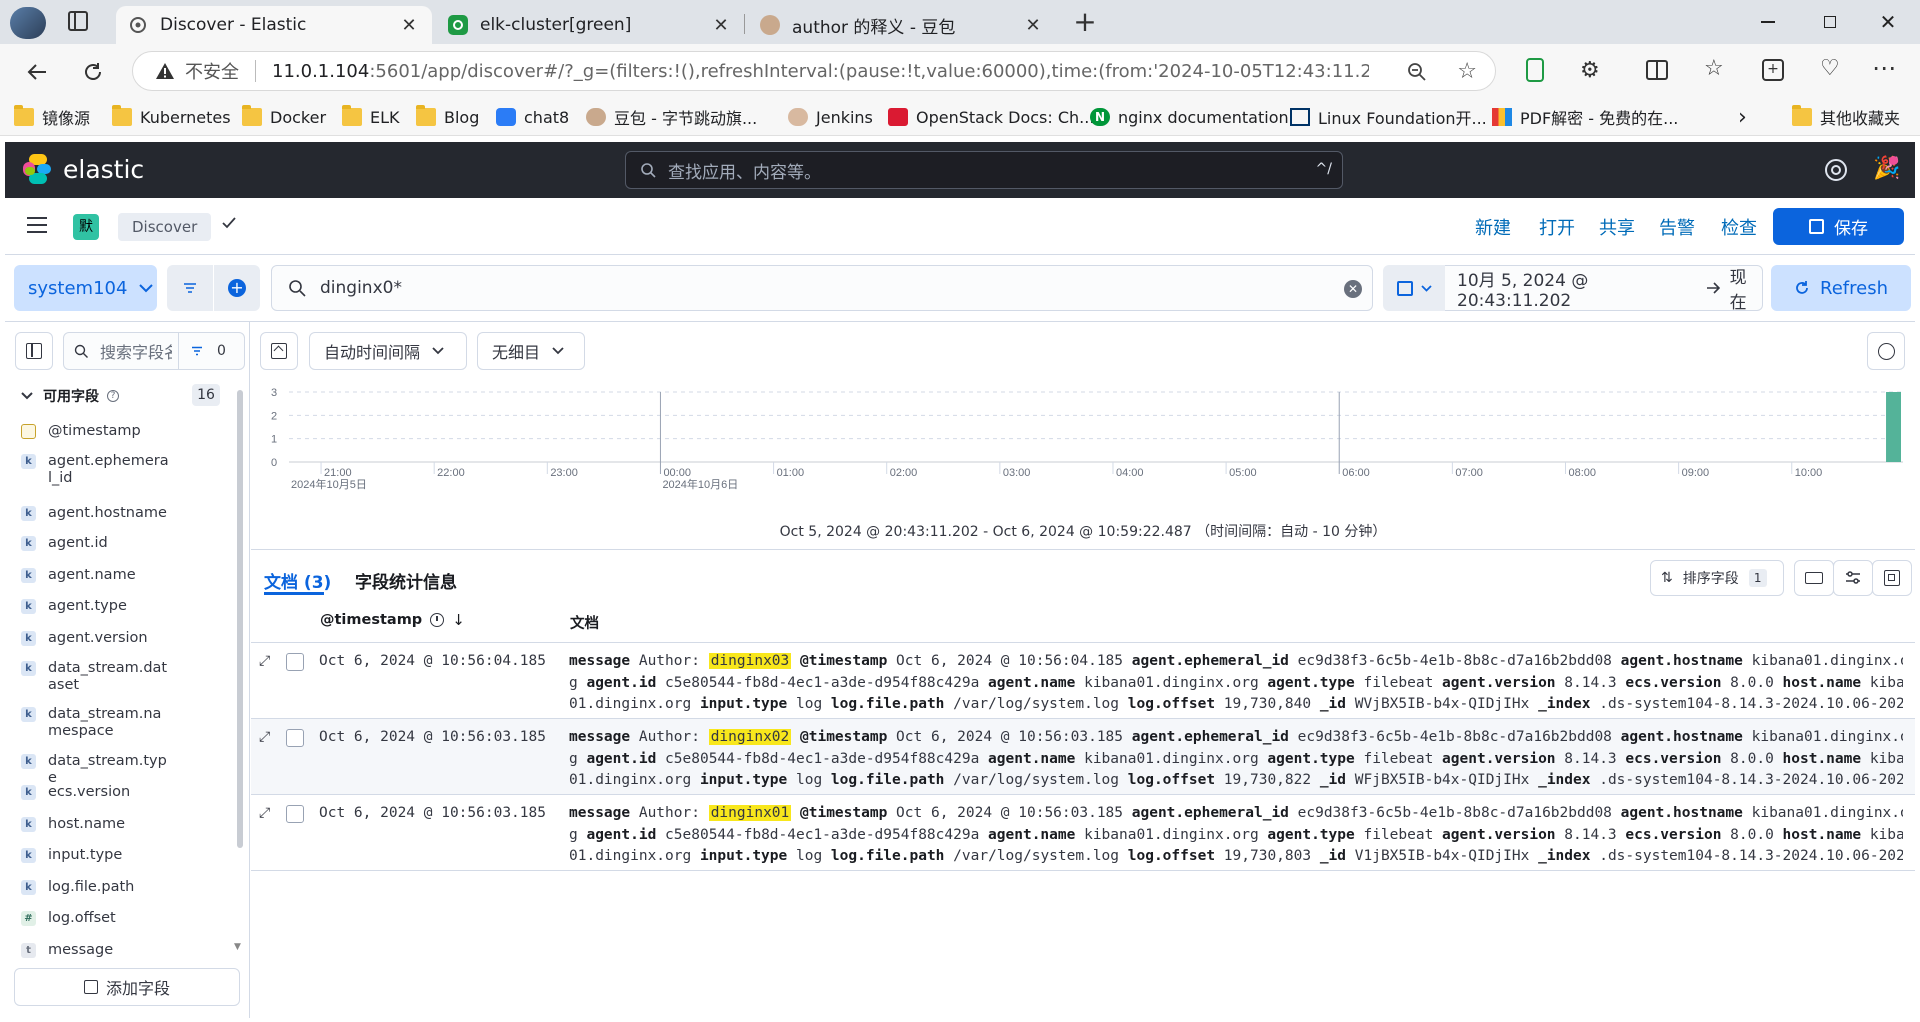  What do you see at coordinates (1557, 227) in the screenshot?
I see `menu-open: 打开` at bounding box center [1557, 227].